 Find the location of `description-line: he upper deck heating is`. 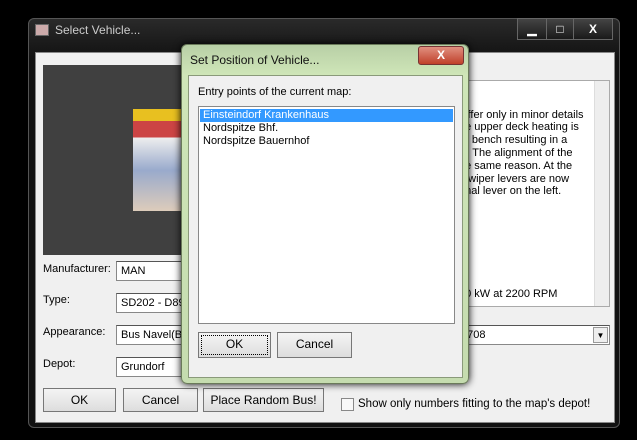

description-line: he upper deck heating is is located at coordinates (519, 127).